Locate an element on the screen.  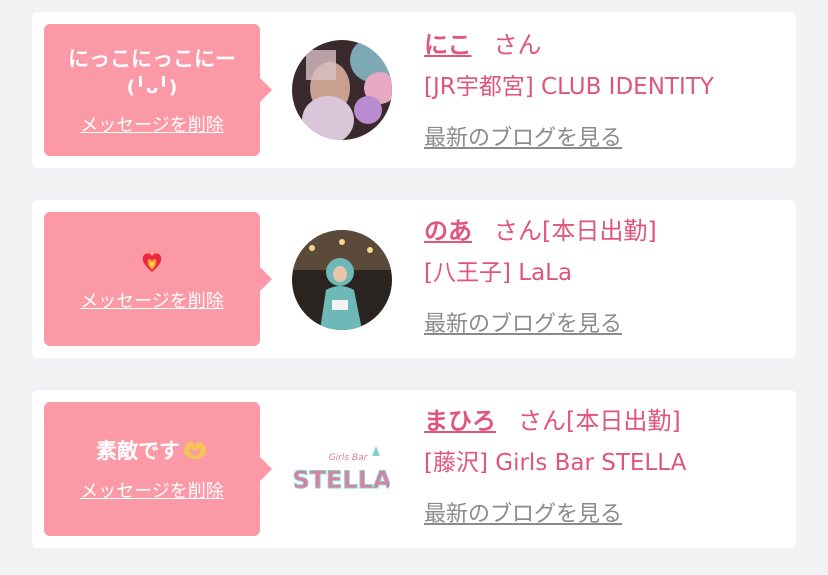
heart-hands-icon is located at coordinates (195, 450).